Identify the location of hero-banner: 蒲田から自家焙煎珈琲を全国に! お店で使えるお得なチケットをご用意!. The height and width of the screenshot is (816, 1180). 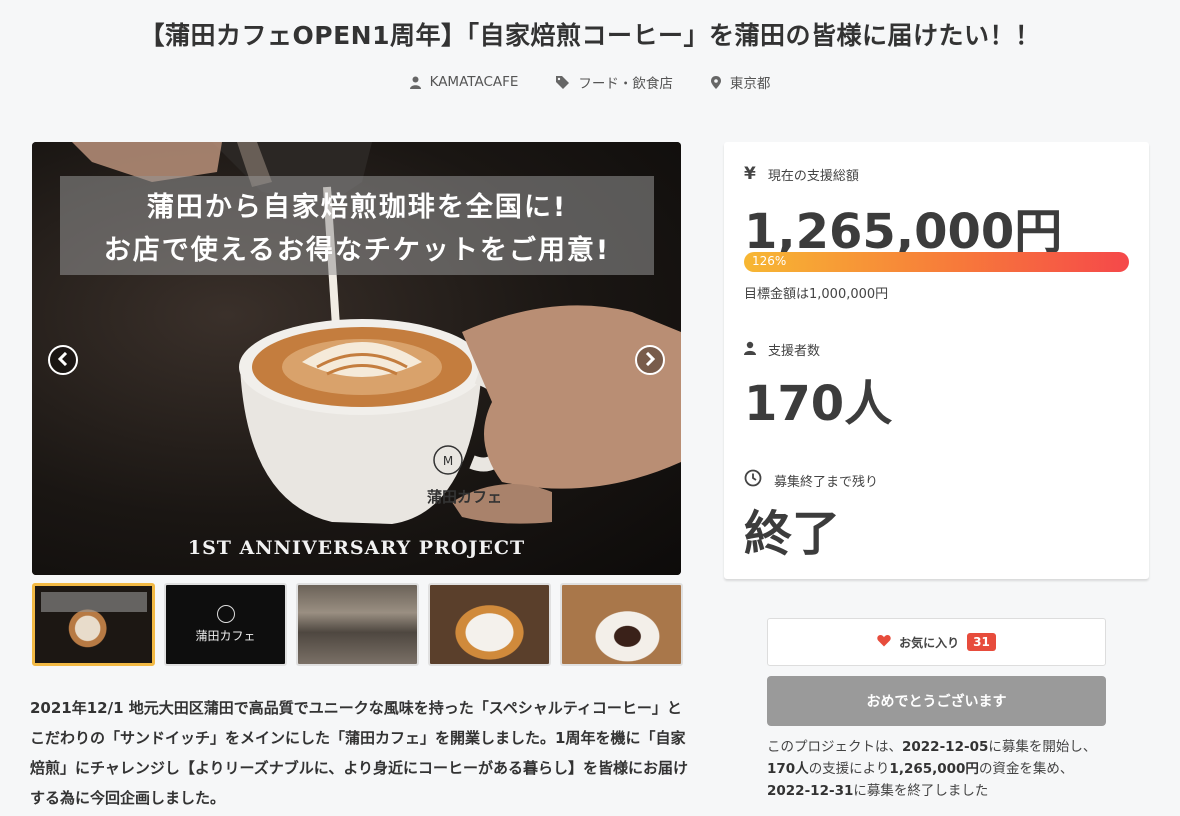
(357, 225).